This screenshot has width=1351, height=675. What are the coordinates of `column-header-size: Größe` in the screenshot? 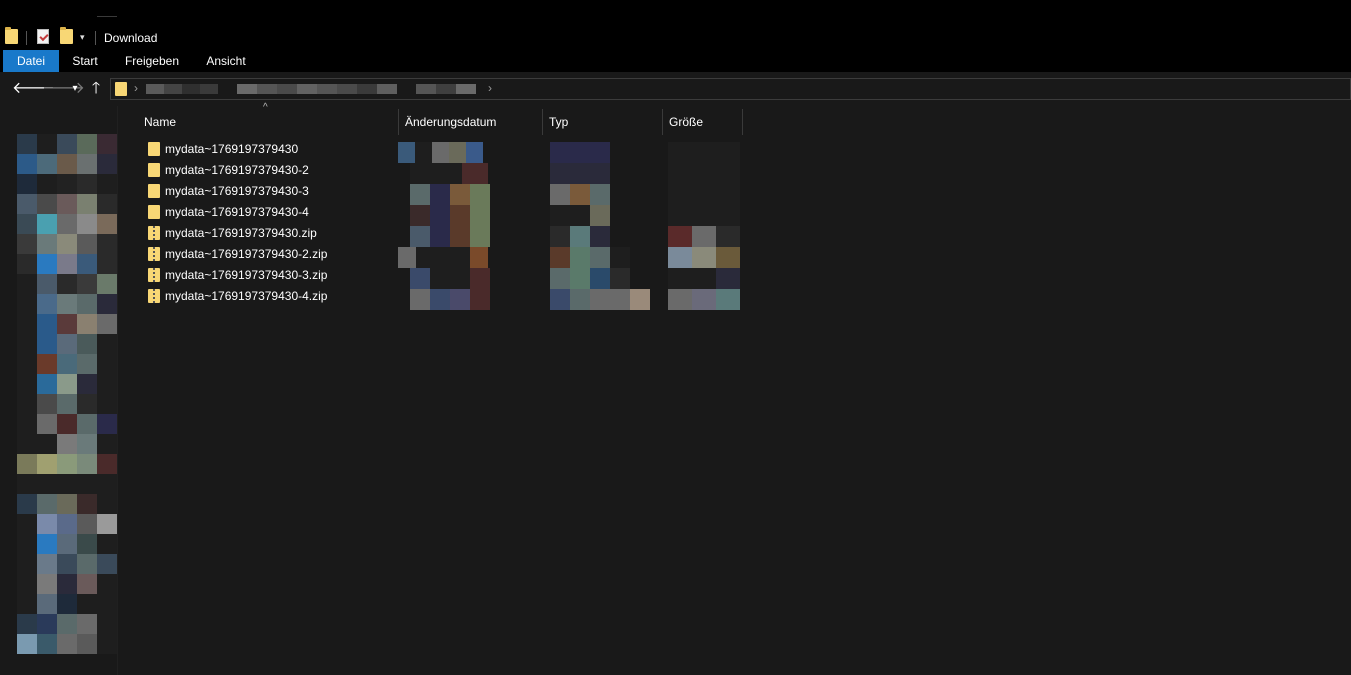 It's located at (703, 122).